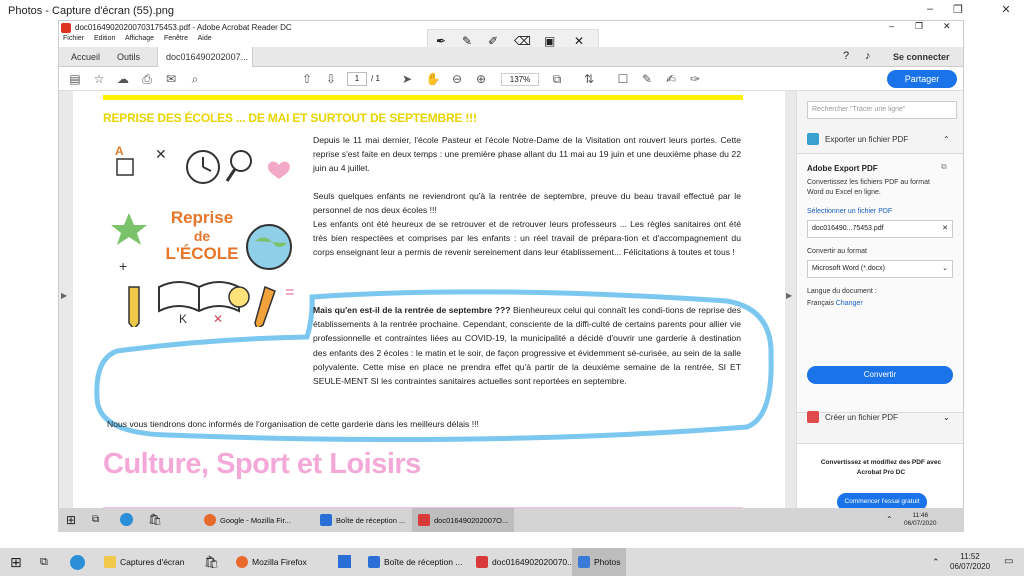  What do you see at coordinates (271, 562) in the screenshot?
I see `task-firefox: Mozilla Firefox` at bounding box center [271, 562].